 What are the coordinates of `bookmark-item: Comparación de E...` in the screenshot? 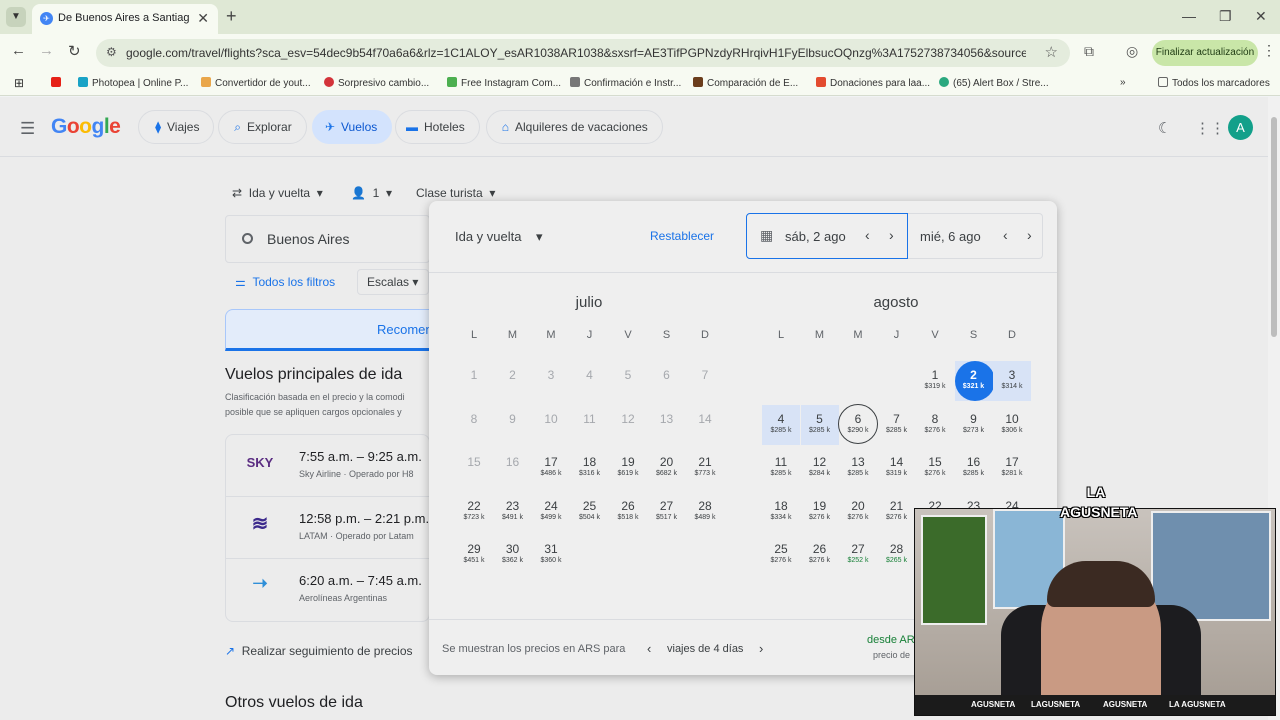 It's located at (745, 83).